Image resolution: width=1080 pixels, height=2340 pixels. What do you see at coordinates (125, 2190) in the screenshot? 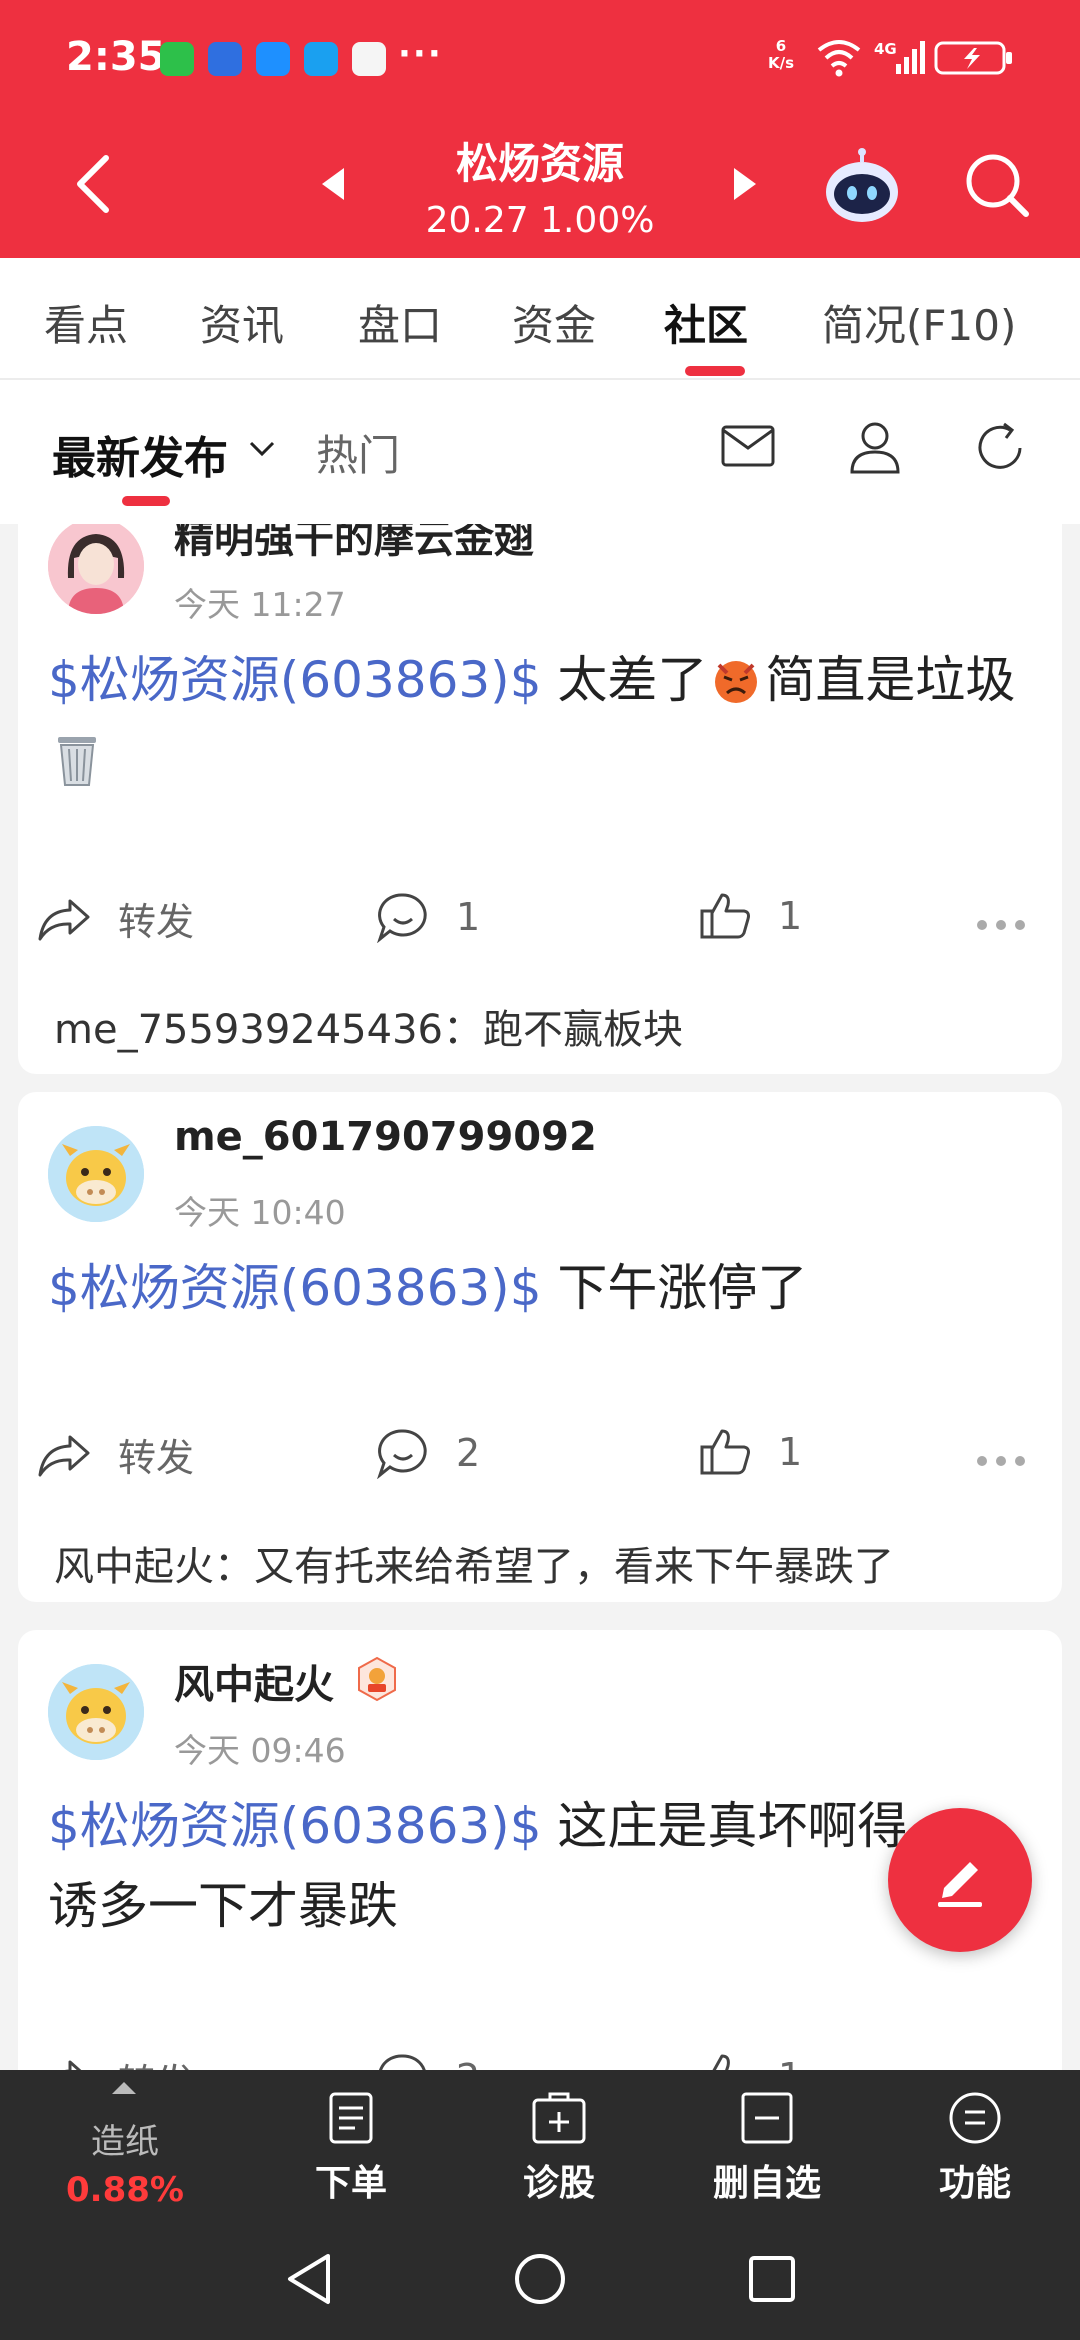
I see `sector-change: 0.88%` at bounding box center [125, 2190].